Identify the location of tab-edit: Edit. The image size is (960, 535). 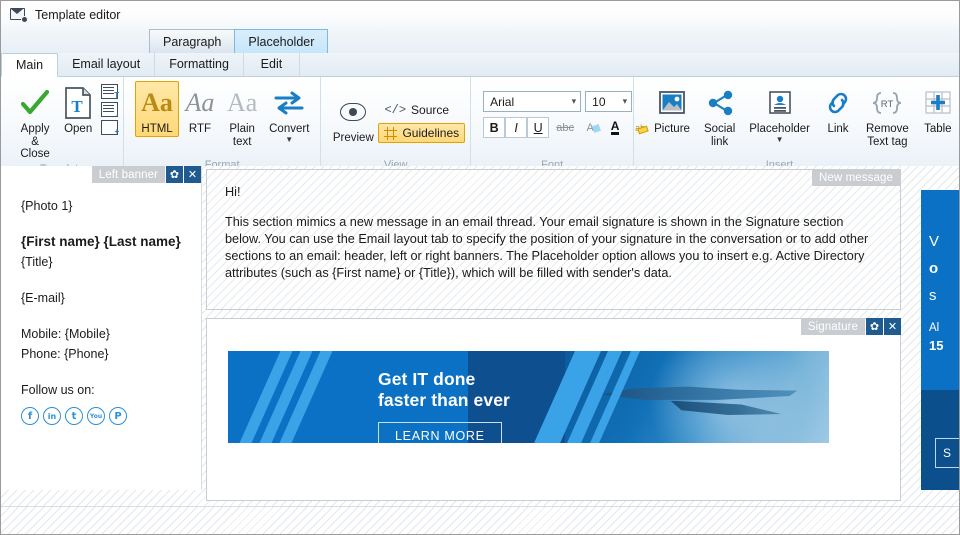
(272, 64).